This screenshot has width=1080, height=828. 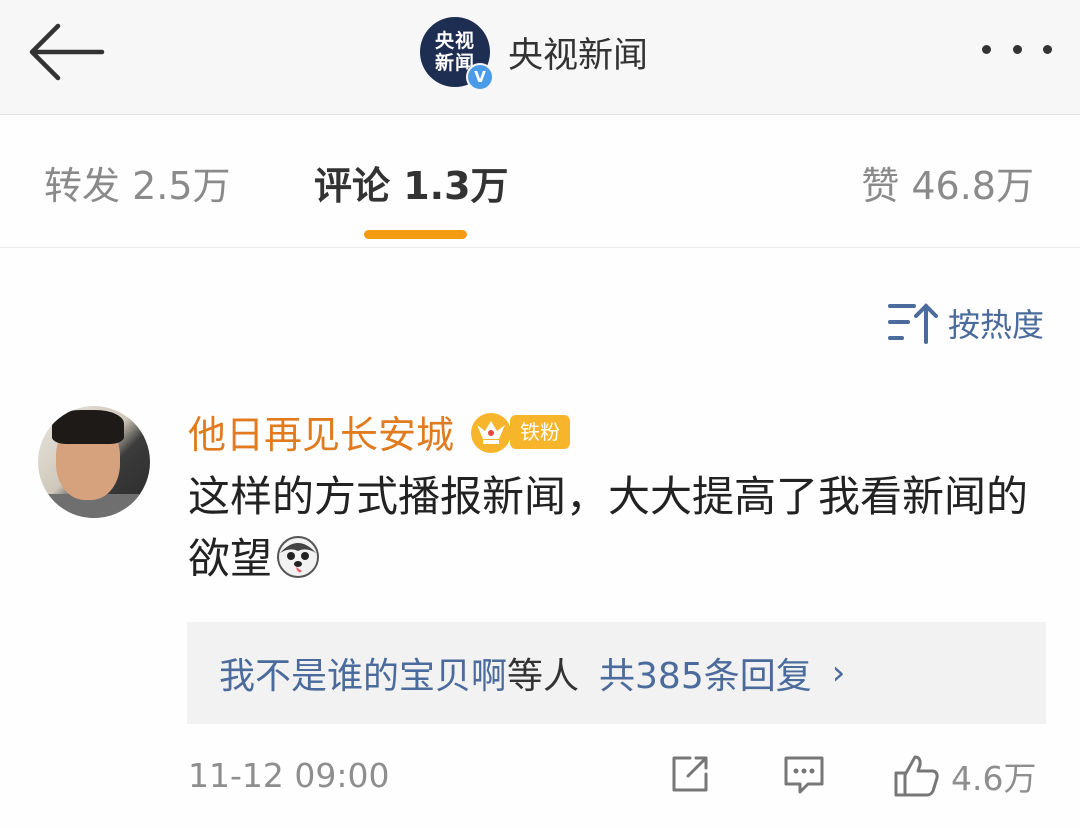 I want to click on comment-body: 这样的方式播报新闻，大大提高了我看新闻的欲望, so click(x=608, y=531).